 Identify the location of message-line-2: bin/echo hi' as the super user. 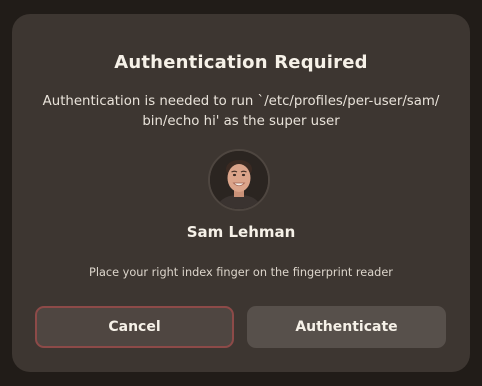
(241, 121).